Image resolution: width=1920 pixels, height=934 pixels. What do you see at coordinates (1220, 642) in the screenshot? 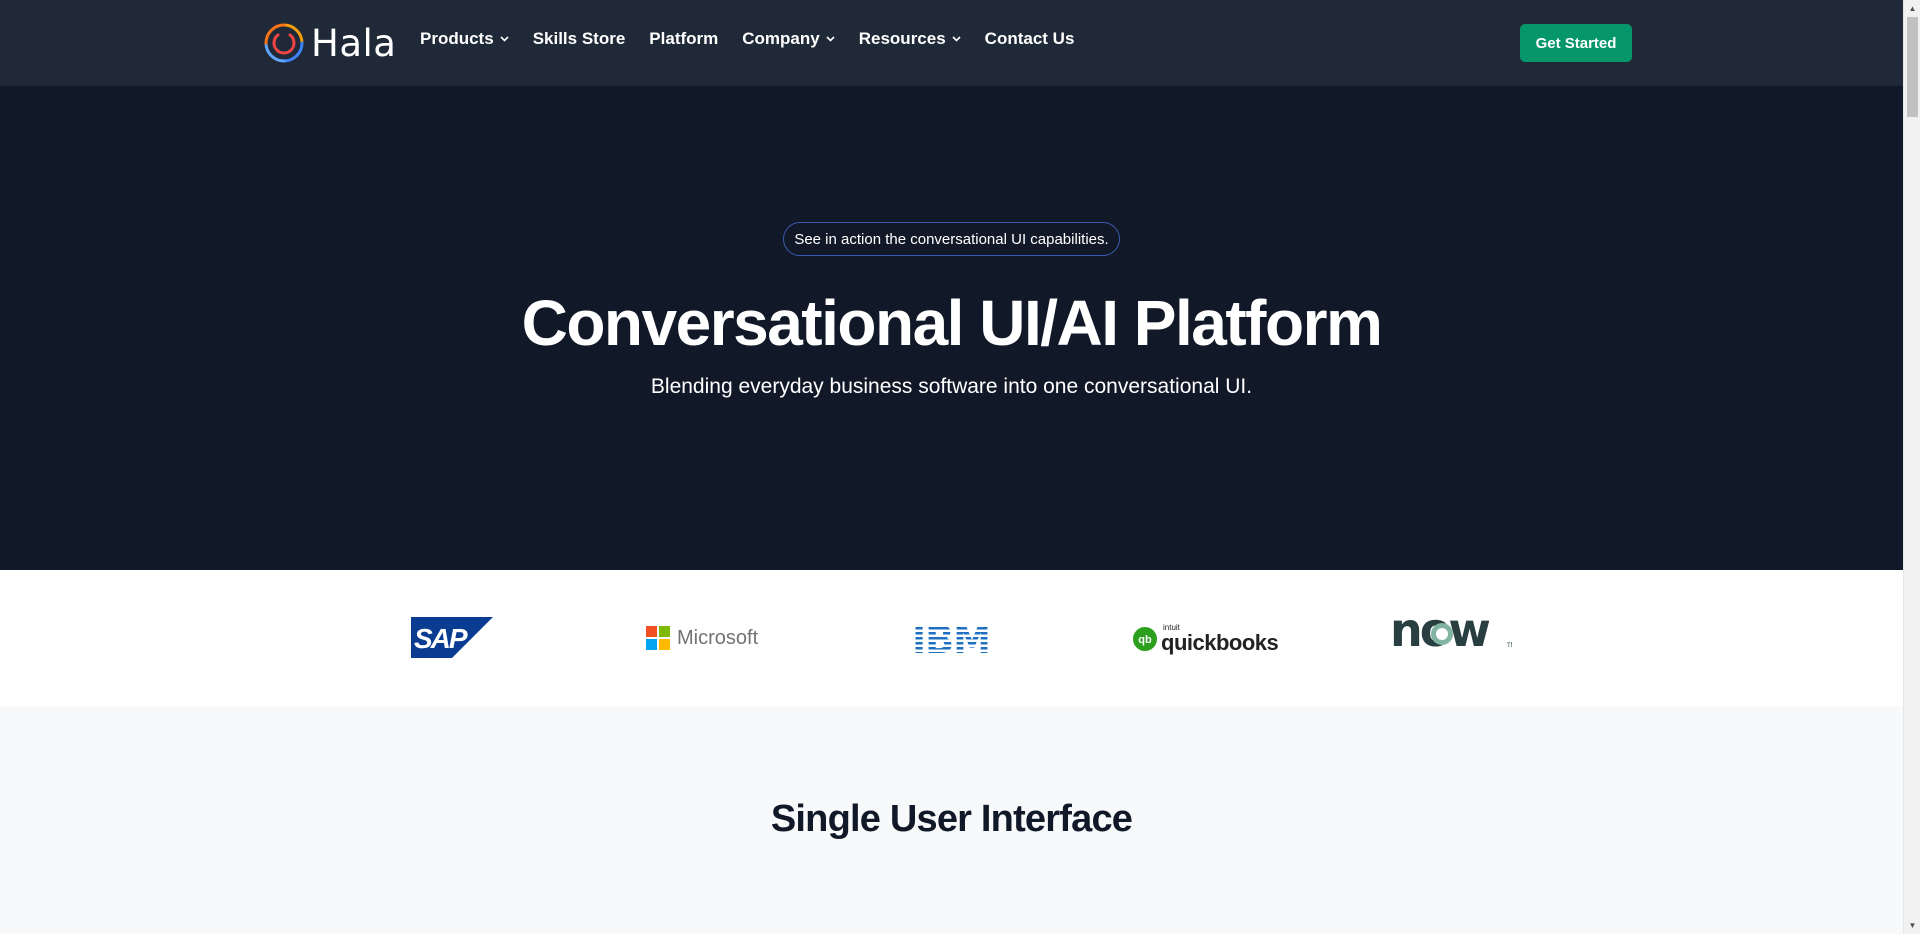
I see `quickbooks-logo-text: quickbooks` at bounding box center [1220, 642].